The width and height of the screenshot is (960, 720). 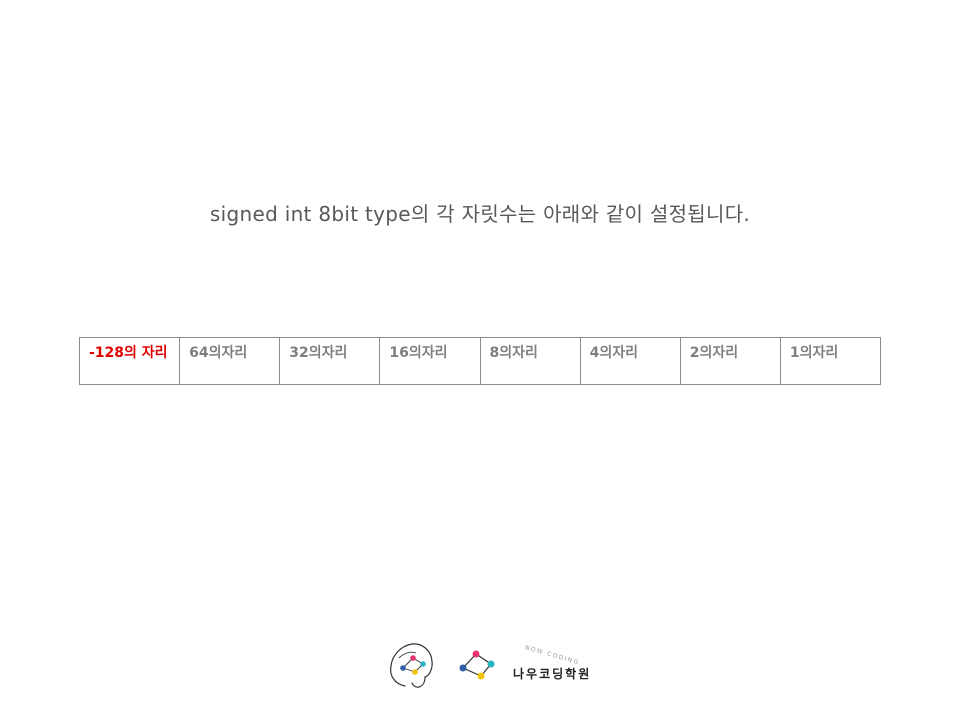 I want to click on table-cell-bit3: 8의자리, so click(x=530, y=361).